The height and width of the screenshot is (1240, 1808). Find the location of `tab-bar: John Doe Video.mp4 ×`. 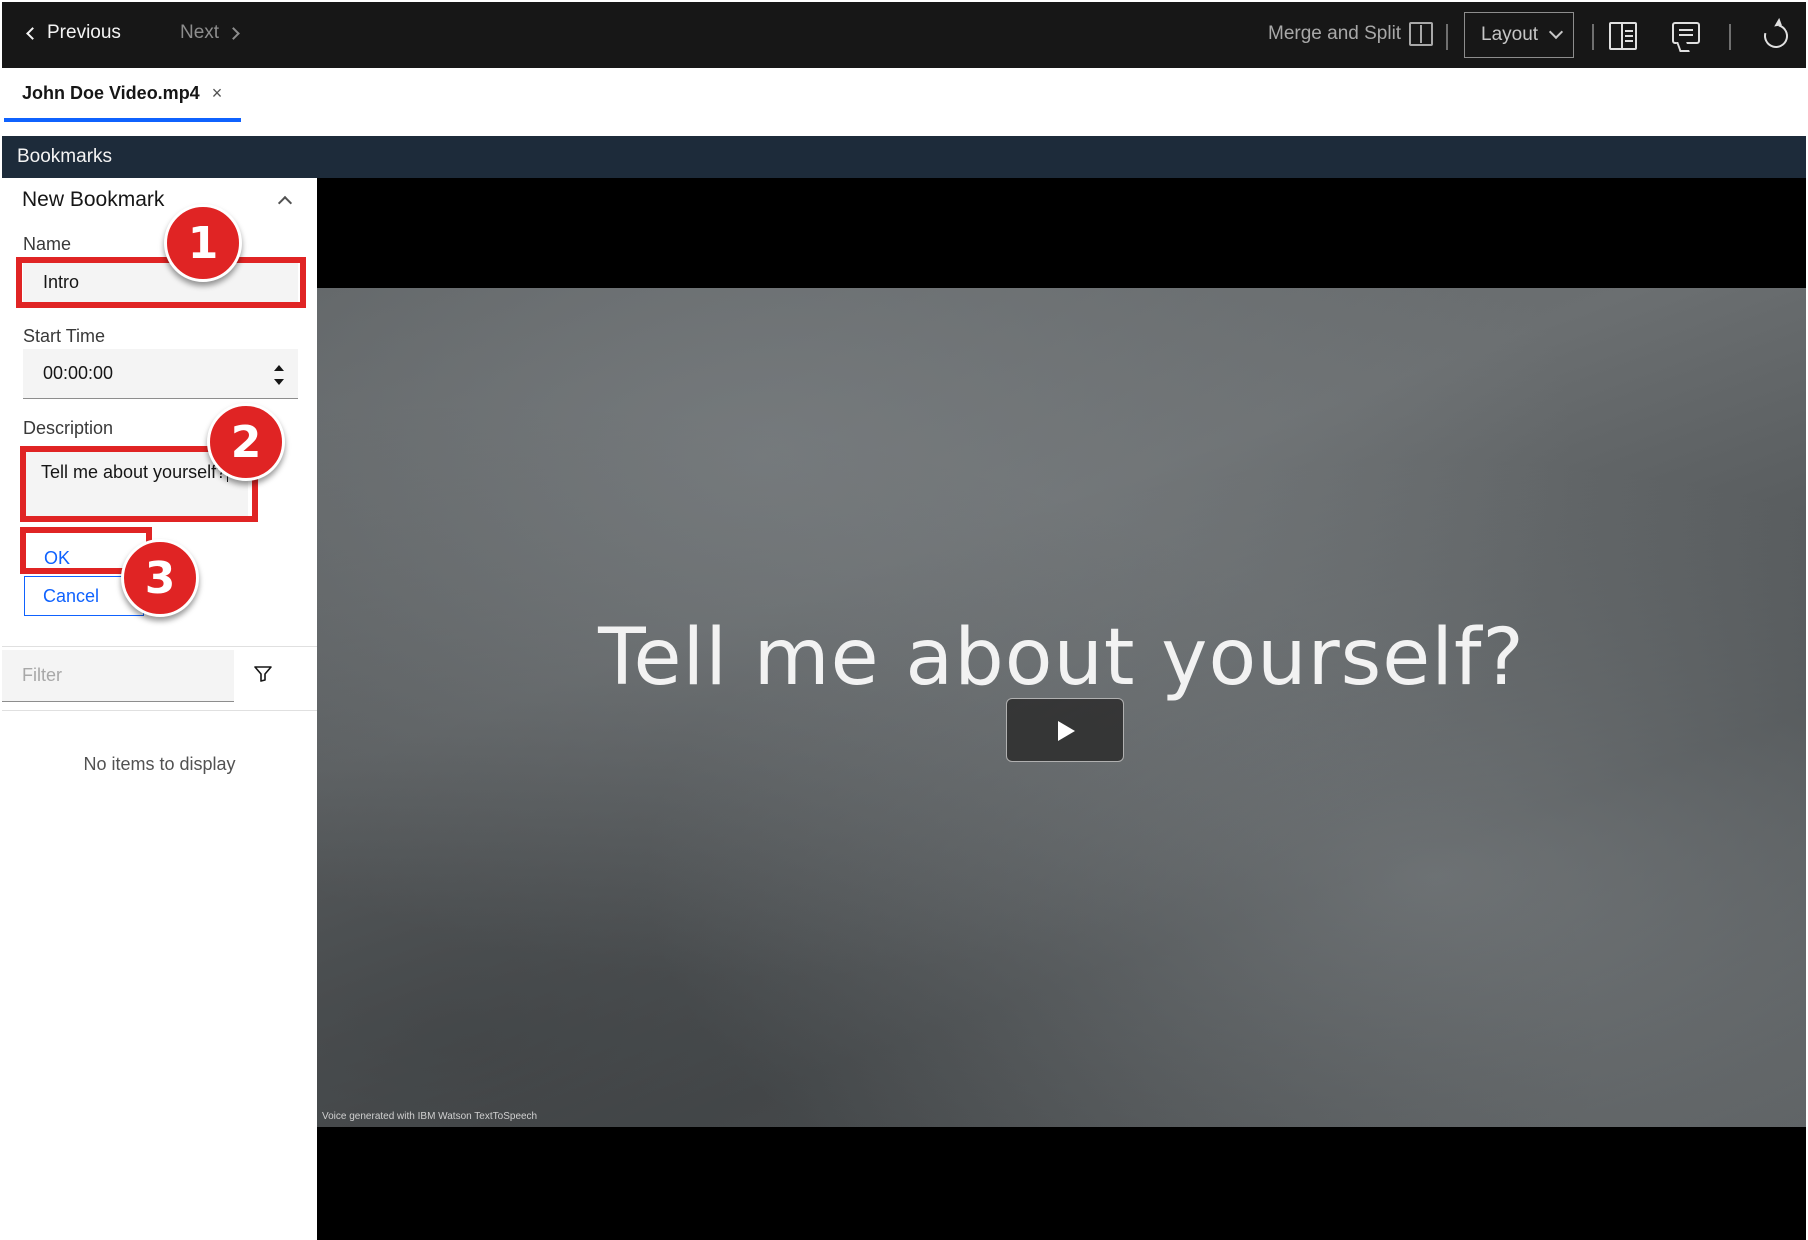

tab-bar: John Doe Video.mp4 × is located at coordinates (904, 102).